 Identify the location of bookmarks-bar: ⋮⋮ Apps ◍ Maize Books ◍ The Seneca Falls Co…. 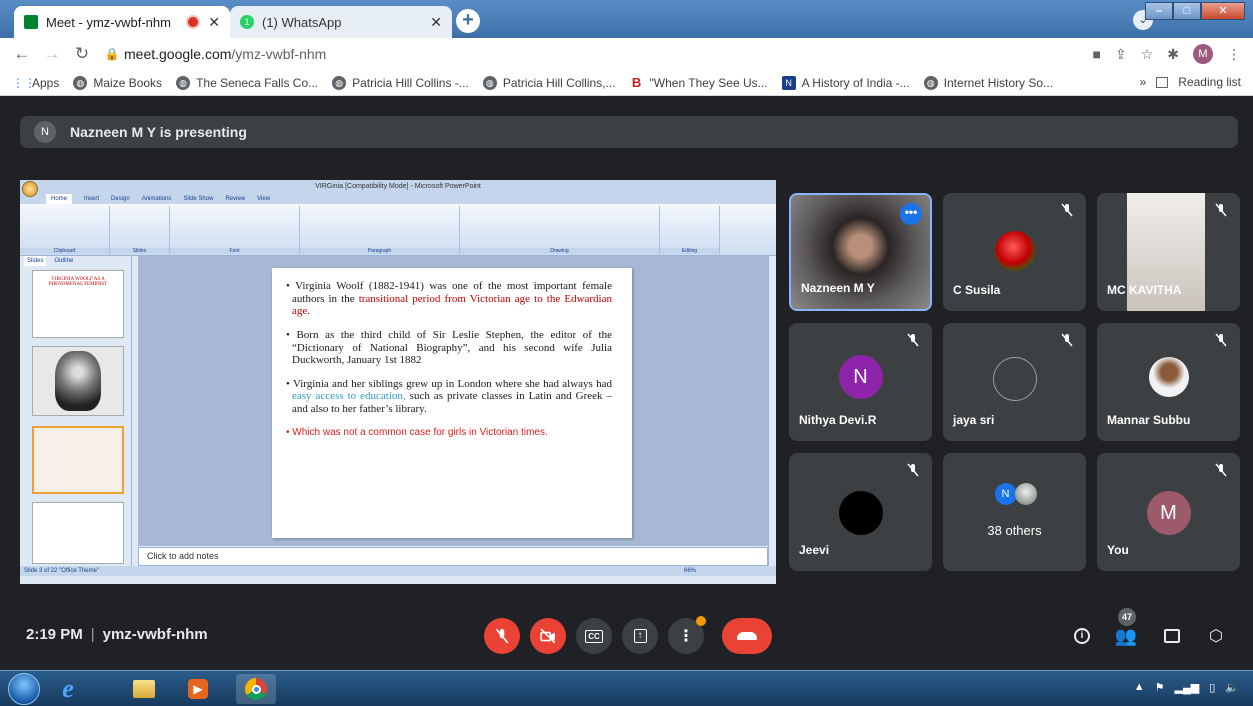
(626, 83).